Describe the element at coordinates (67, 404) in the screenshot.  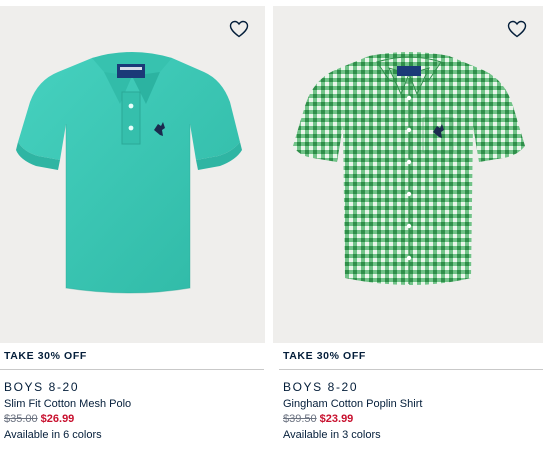
I see `product-name-link: Slim Fit Cotton Mesh Polo` at that location.